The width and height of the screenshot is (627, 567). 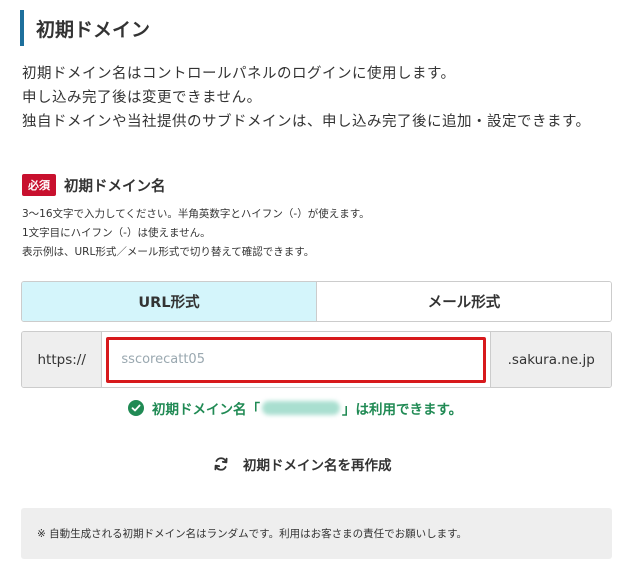 I want to click on domain-field-label: 必須 初期ドメイン名, so click(x=94, y=185).